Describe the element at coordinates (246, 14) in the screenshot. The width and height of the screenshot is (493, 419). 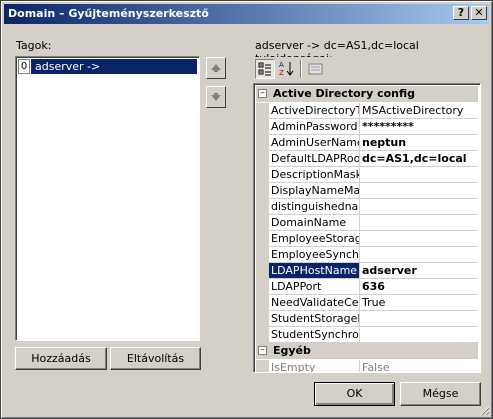
I see `title-bar: Domain – Gyűjteményszerkesztő` at that location.